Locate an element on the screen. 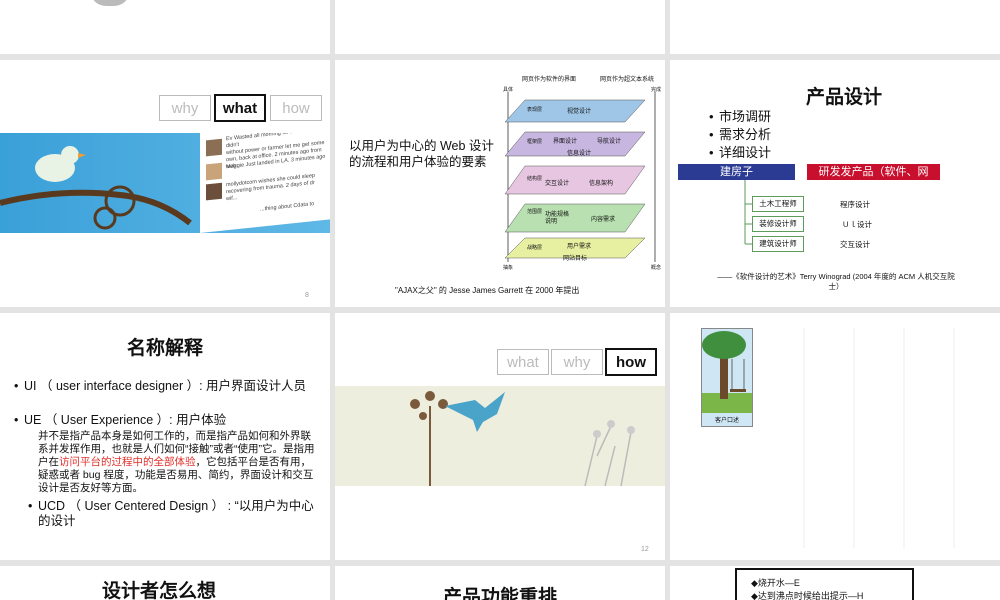 The width and height of the screenshot is (1000, 600). ue-description-highlight: 访问平台的过程中的全部体验 is located at coordinates (127, 462).